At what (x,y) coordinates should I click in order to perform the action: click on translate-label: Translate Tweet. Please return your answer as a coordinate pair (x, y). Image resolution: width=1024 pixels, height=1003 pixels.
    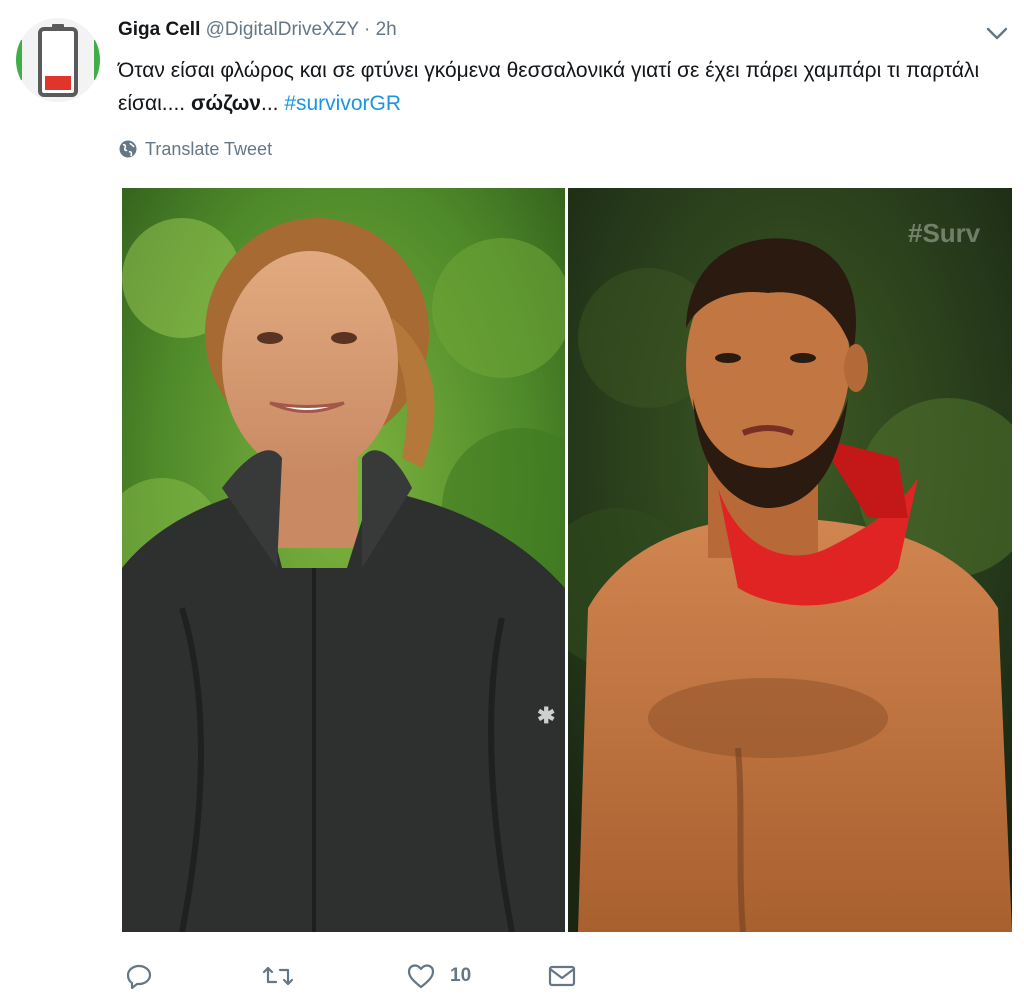
    Looking at the image, I should click on (209, 149).